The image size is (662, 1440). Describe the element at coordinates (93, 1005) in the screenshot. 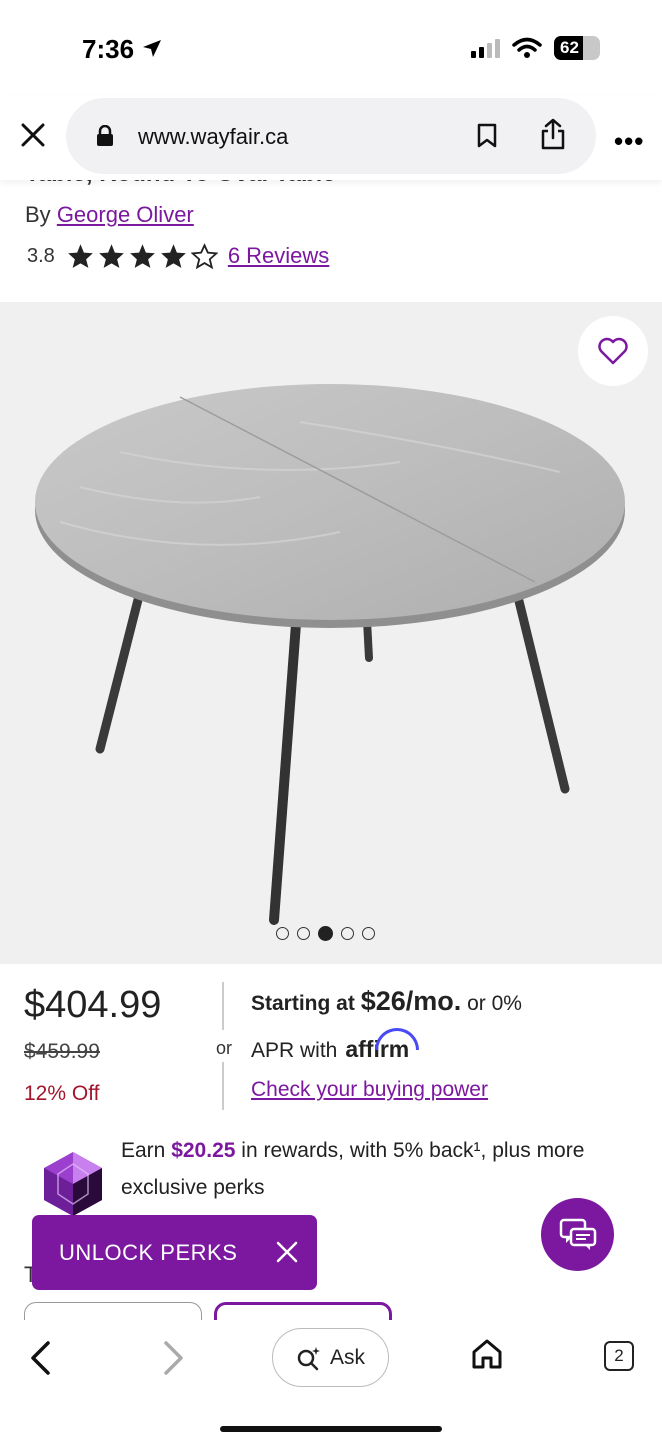

I see `current-price: $404.99` at that location.